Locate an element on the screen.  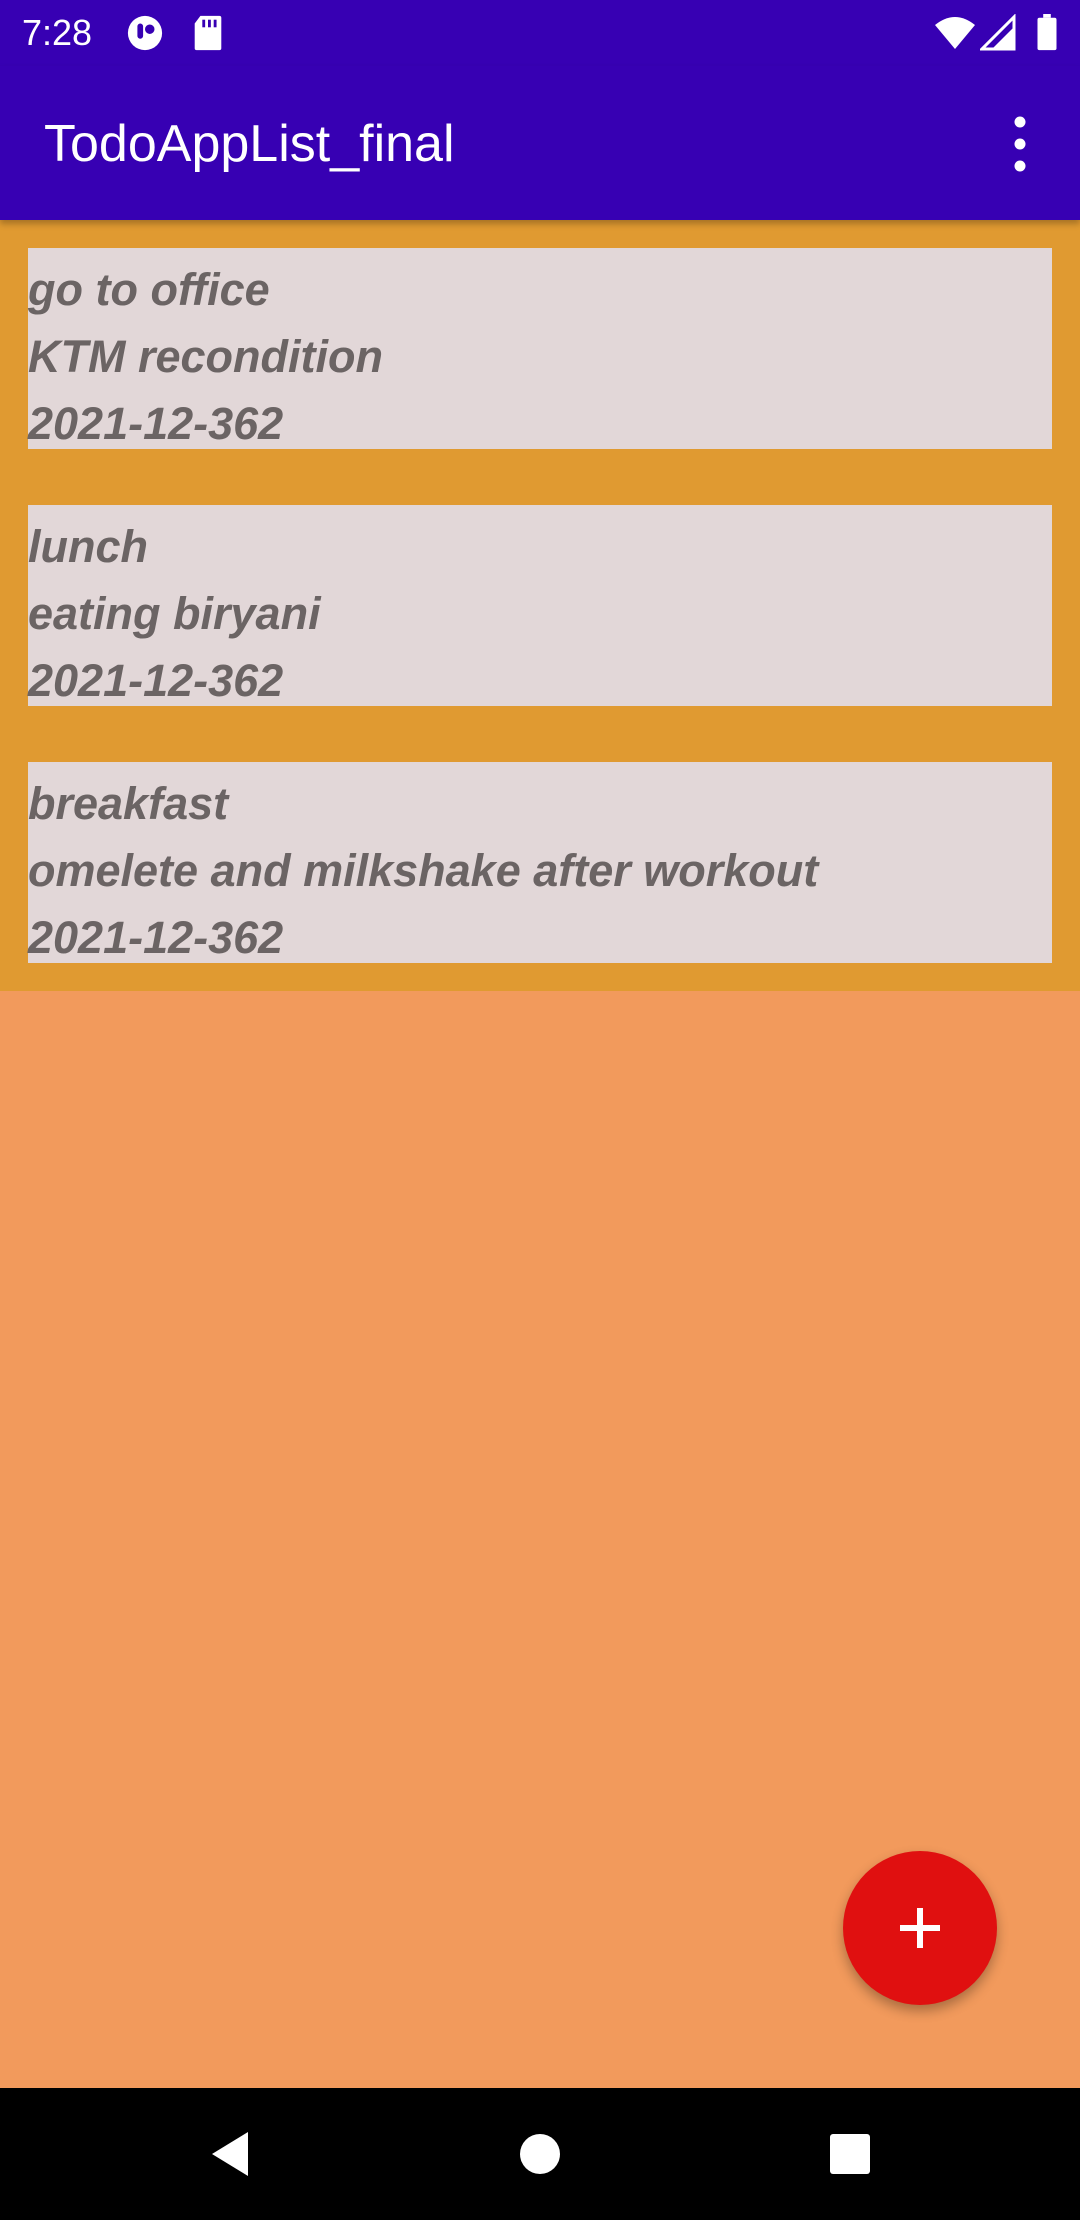
todo-title: lunch is located at coordinates (88, 546).